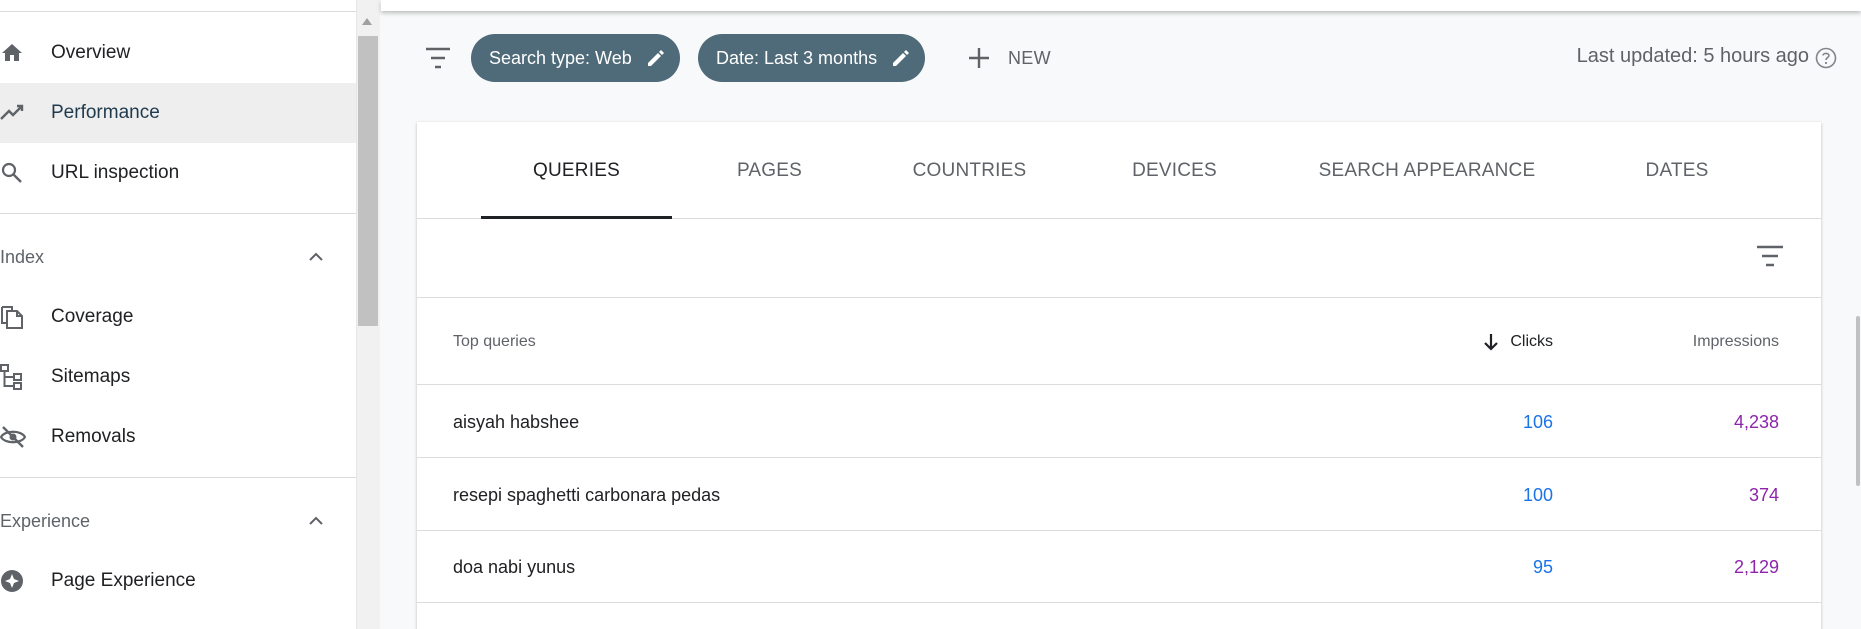 The width and height of the screenshot is (1861, 629). What do you see at coordinates (979, 58) in the screenshot?
I see `plus-icon` at bounding box center [979, 58].